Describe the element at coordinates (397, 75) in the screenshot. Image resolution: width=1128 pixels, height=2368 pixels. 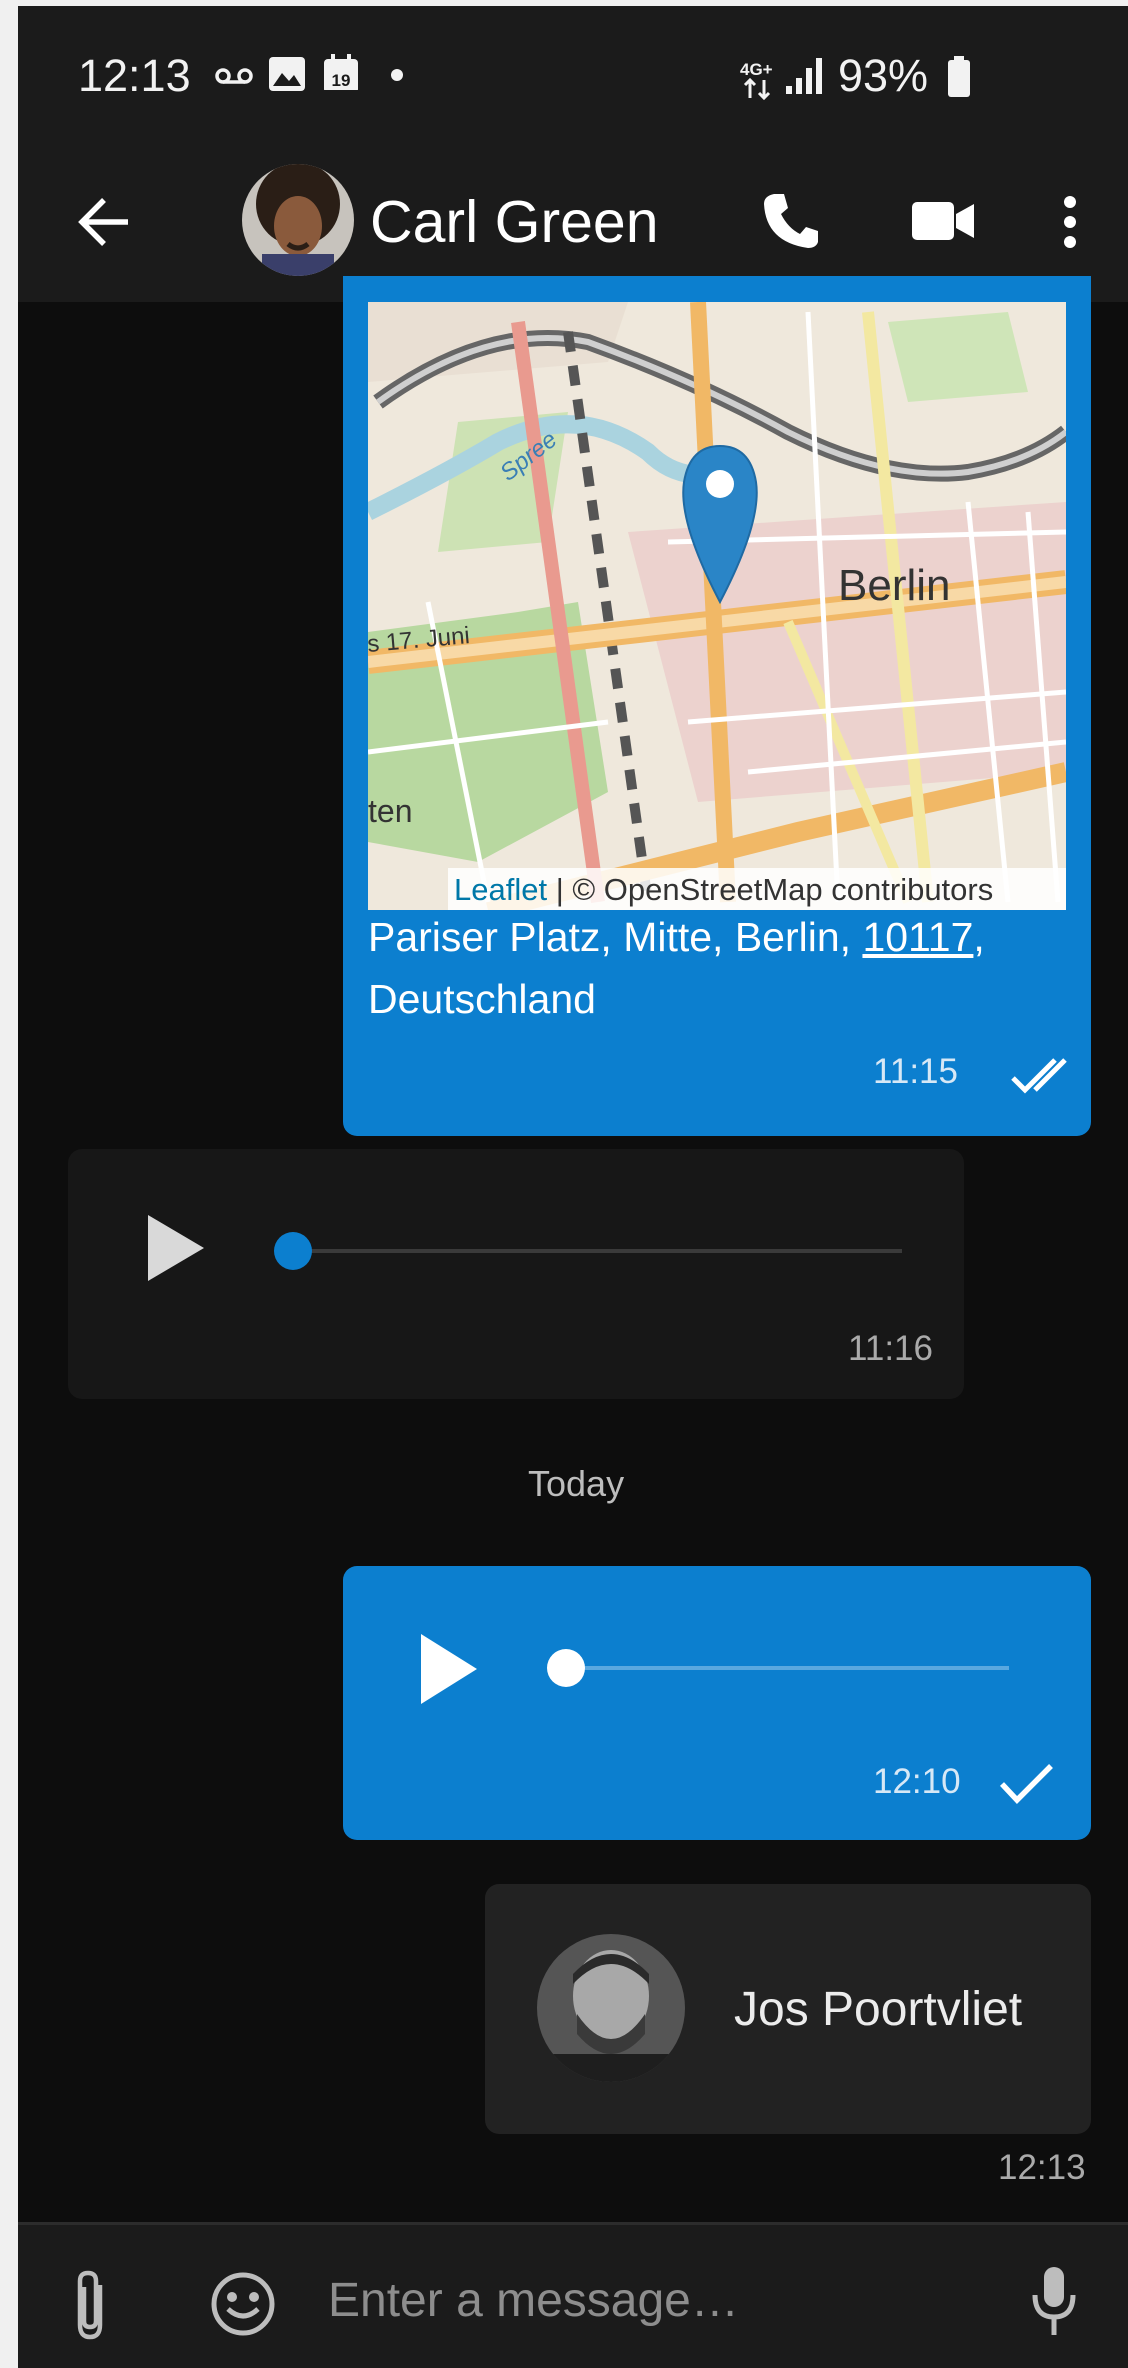
I see `notification-dot-icon` at that location.